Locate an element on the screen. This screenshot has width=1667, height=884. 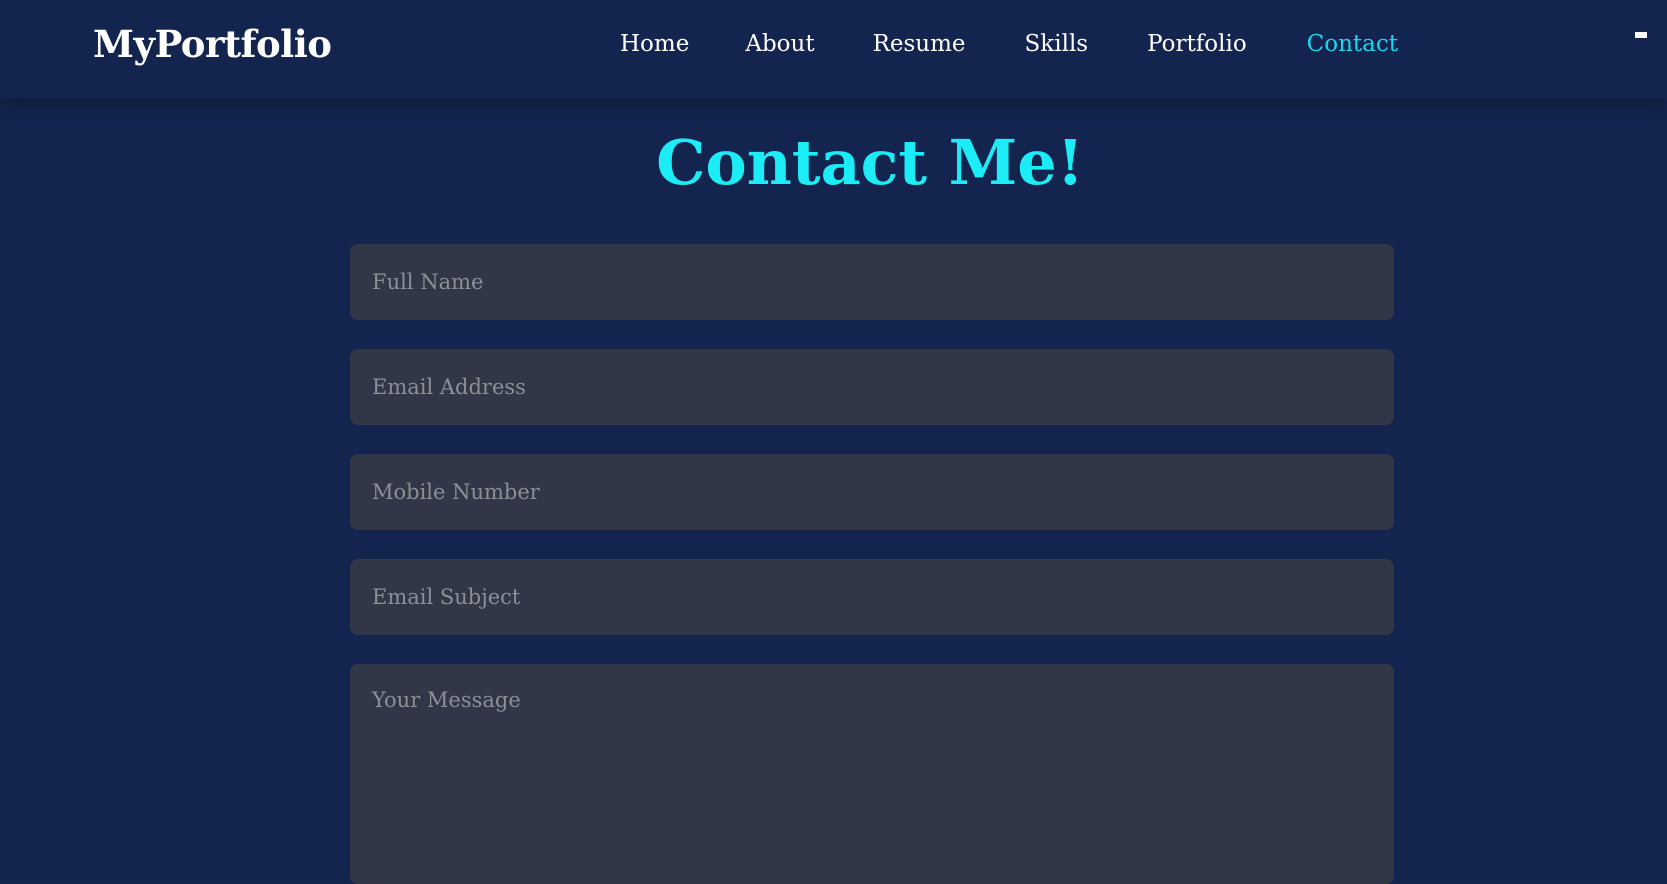
email-subject-input is located at coordinates (872, 597).